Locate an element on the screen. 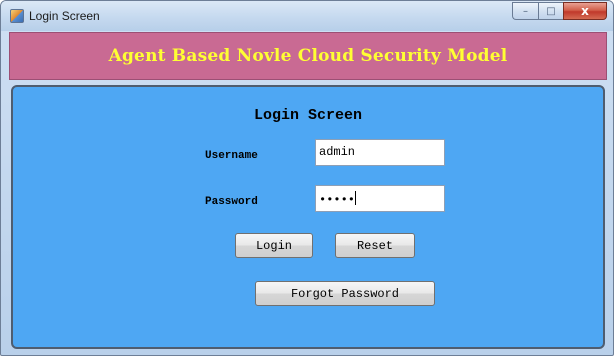 The height and width of the screenshot is (356, 614). reset-button-label: Reset is located at coordinates (374, 245).